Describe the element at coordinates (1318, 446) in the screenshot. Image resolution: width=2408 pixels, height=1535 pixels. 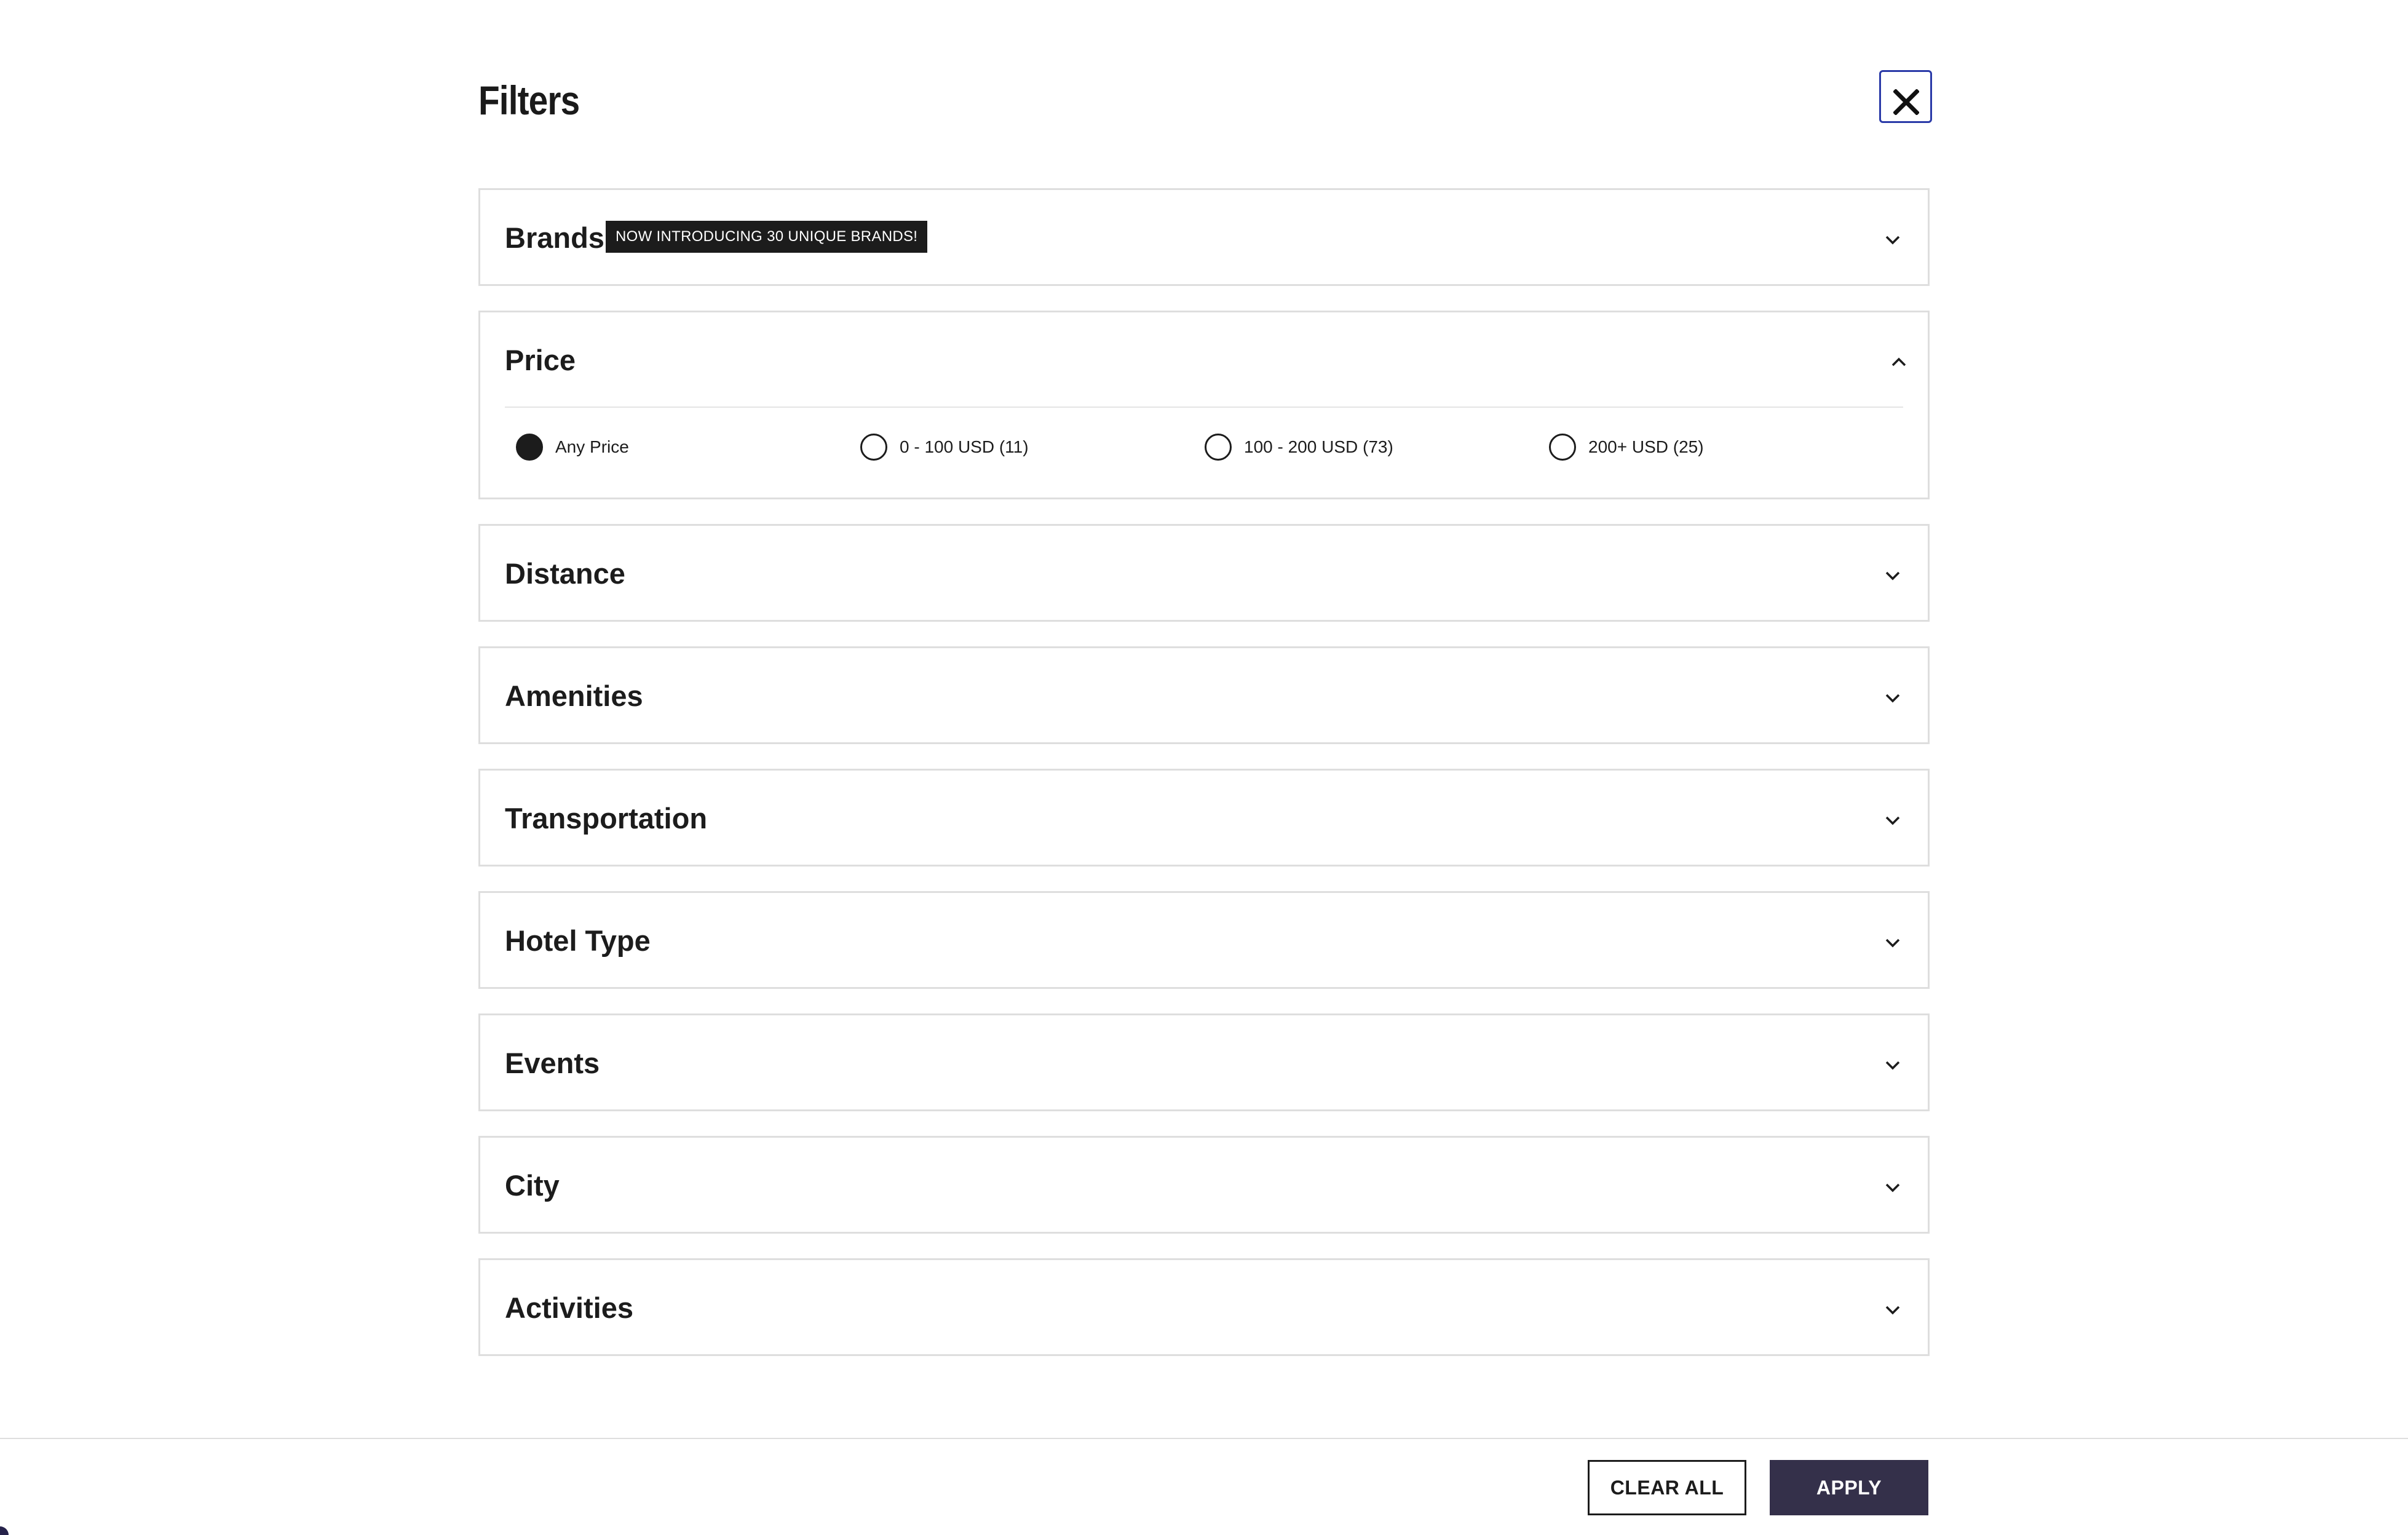
I see `price-option-label: 100 - 200 USD (73)` at that location.